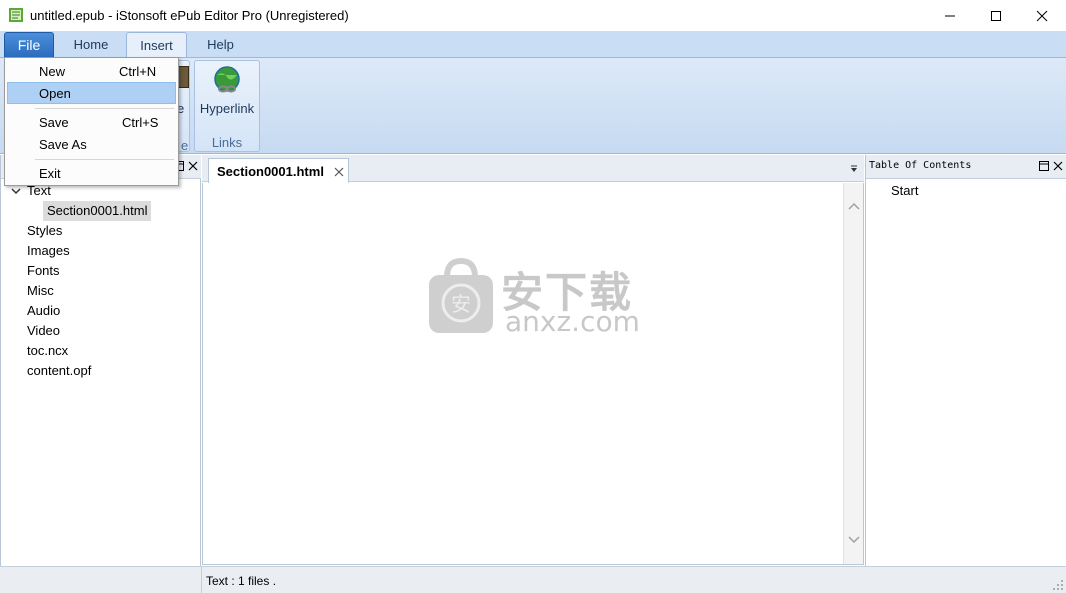  What do you see at coordinates (965, 360) in the screenshot?
I see `toc-panel: Table Of Contents Start` at bounding box center [965, 360].